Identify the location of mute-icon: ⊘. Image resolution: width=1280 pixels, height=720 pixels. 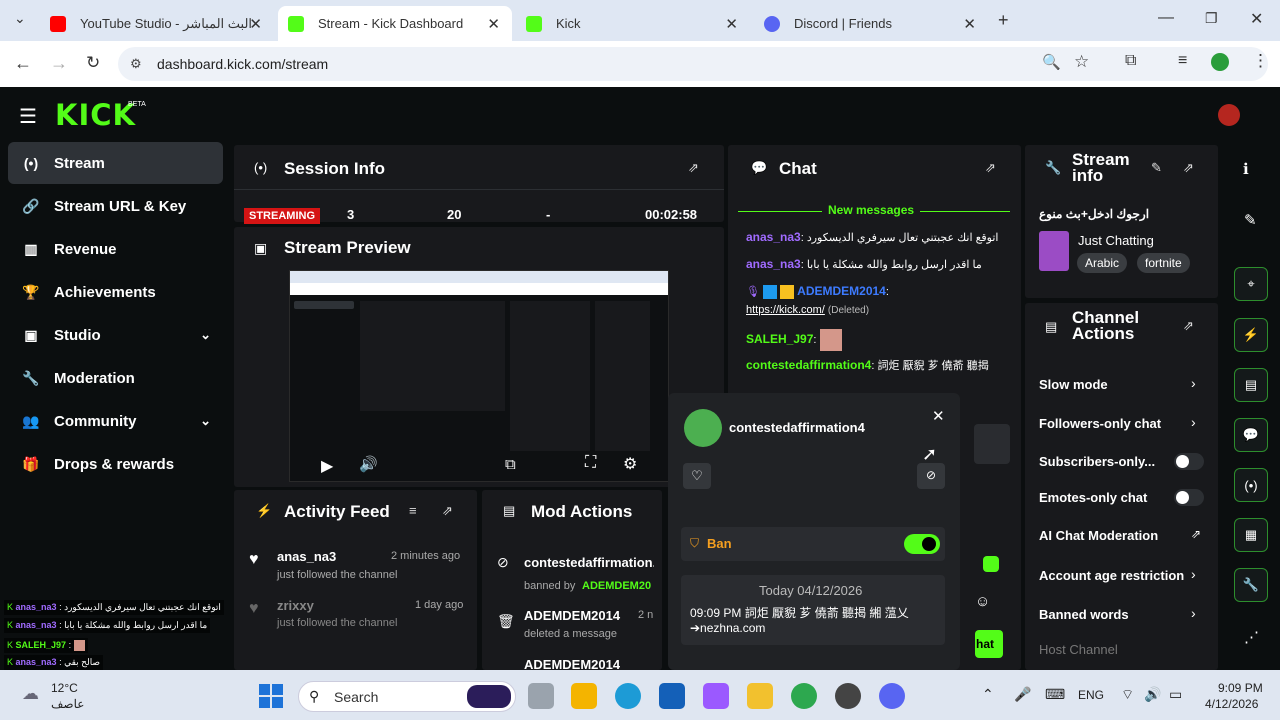
(931, 476).